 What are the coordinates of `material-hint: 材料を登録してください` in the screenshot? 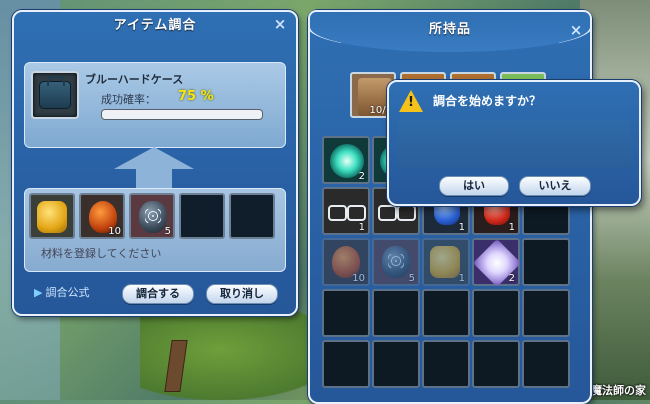 It's located at (101, 253).